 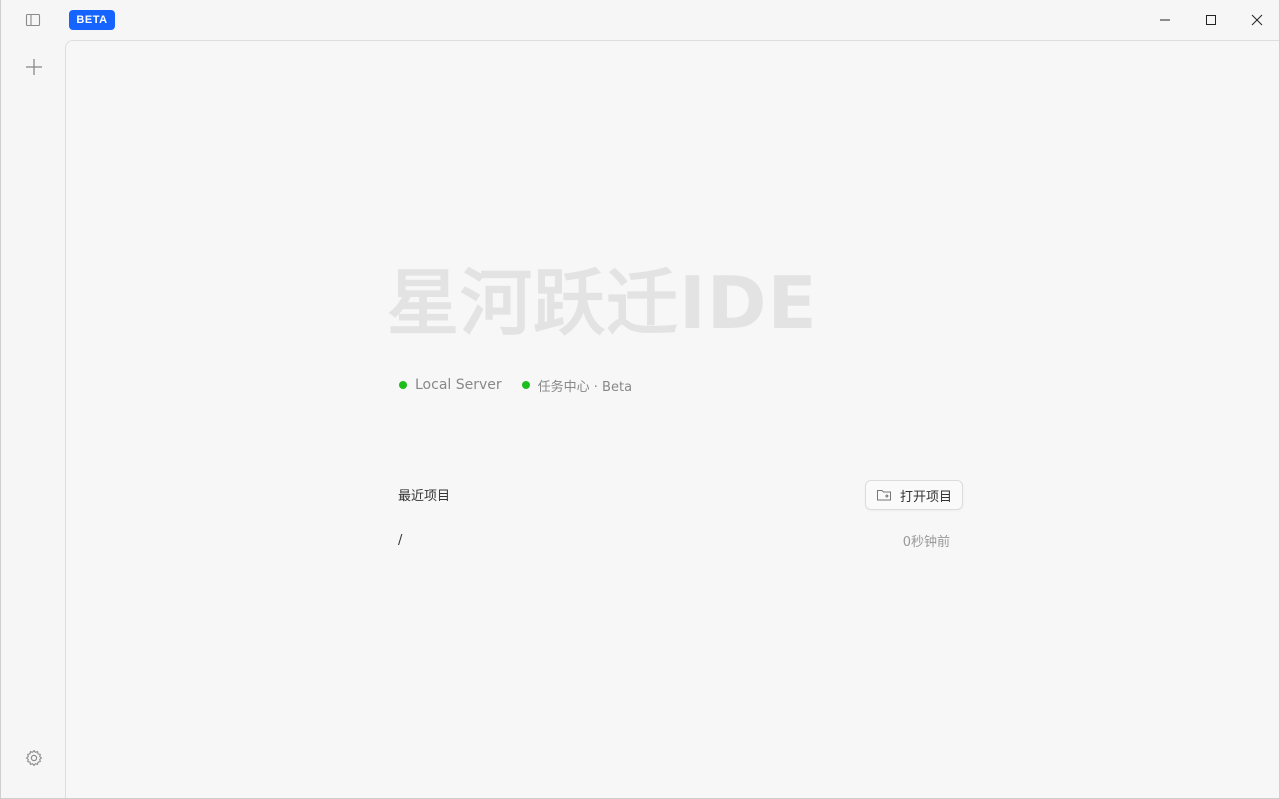 What do you see at coordinates (92, 20) in the screenshot?
I see `beta-badge: BETA` at bounding box center [92, 20].